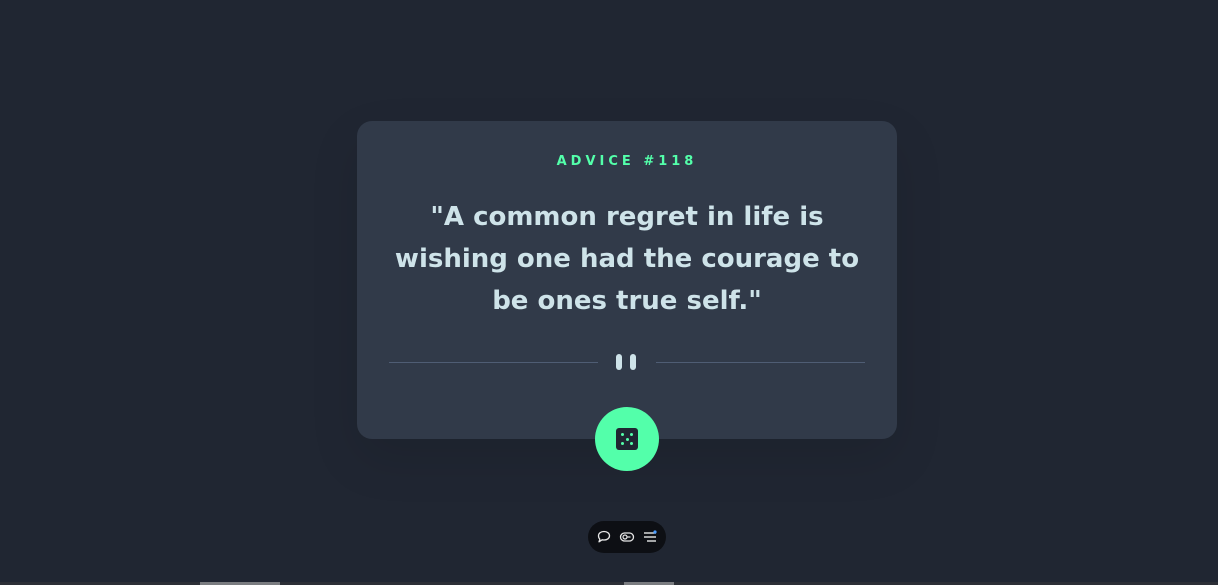  I want to click on dice-icon, so click(627, 439).